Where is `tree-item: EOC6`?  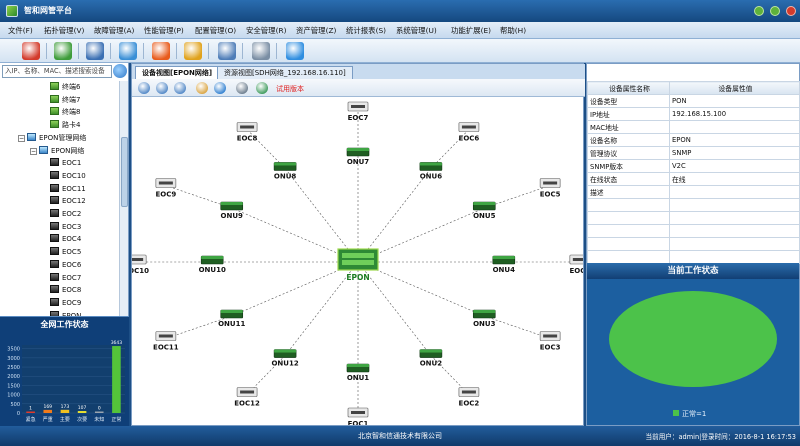
tree-item: EOC6 is located at coordinates (65, 265).